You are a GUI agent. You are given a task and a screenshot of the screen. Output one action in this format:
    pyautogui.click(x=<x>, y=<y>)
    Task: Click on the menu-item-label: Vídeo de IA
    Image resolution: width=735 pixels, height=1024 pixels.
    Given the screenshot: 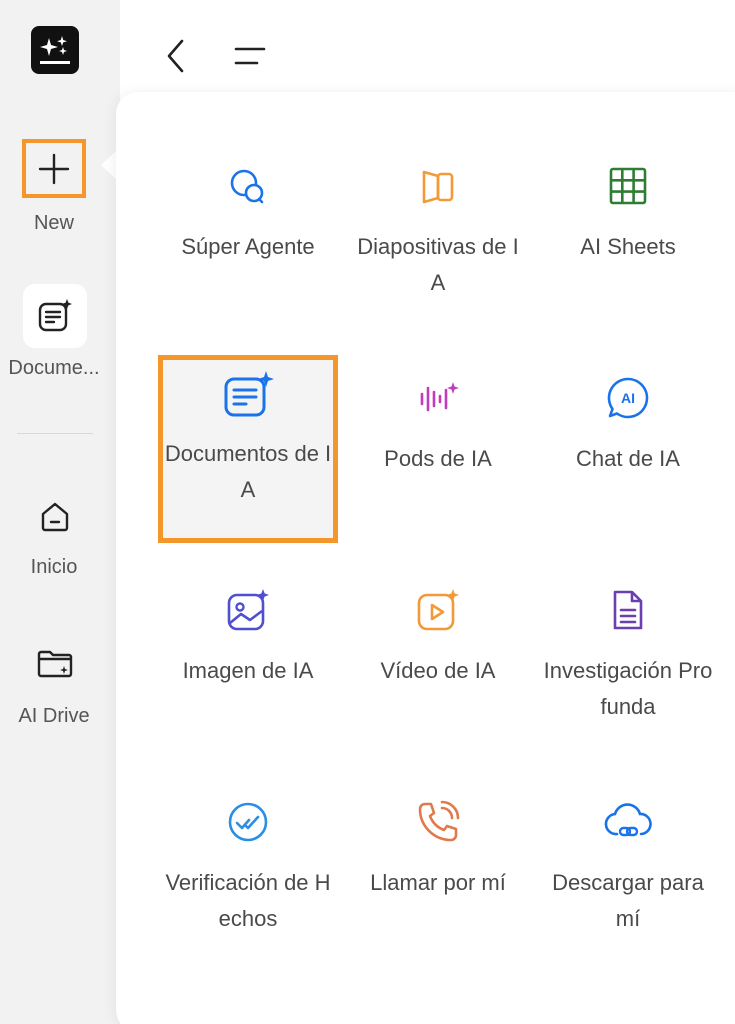 What is the action you would take?
    pyautogui.click(x=438, y=670)
    